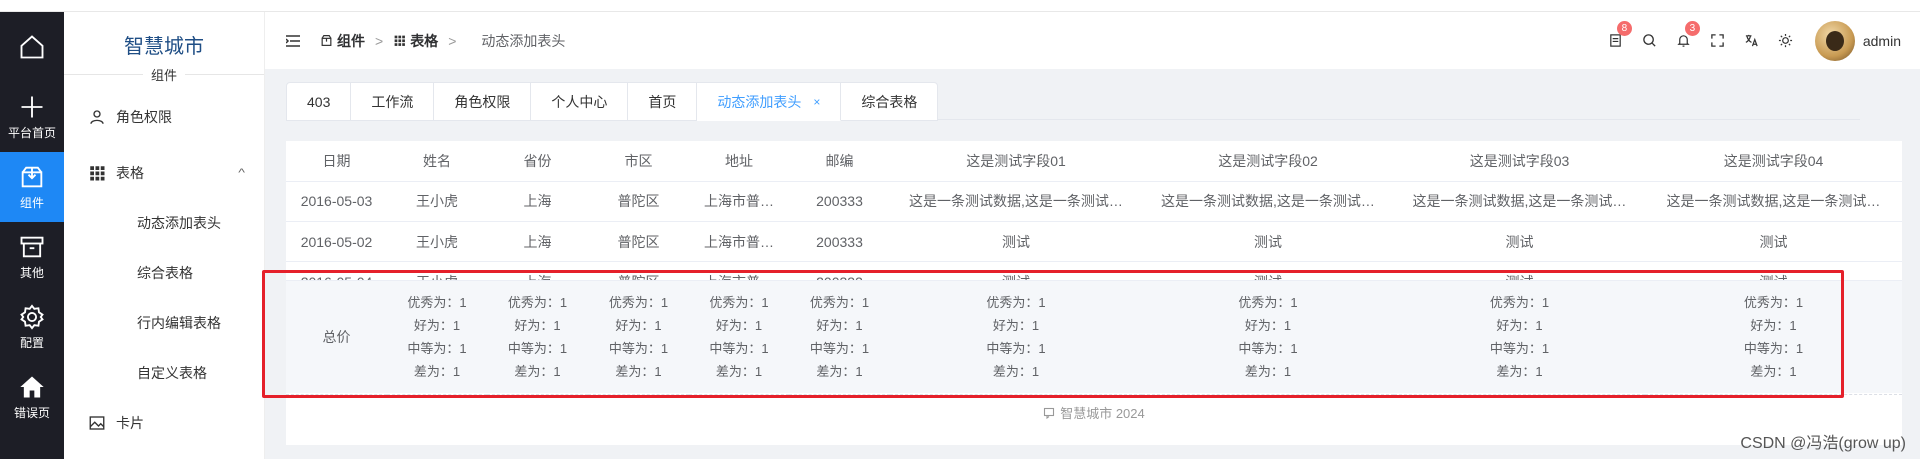  What do you see at coordinates (164, 223) in the screenshot?
I see `sidebar-subitem-dynamic-header: 动态添加表头` at bounding box center [164, 223].